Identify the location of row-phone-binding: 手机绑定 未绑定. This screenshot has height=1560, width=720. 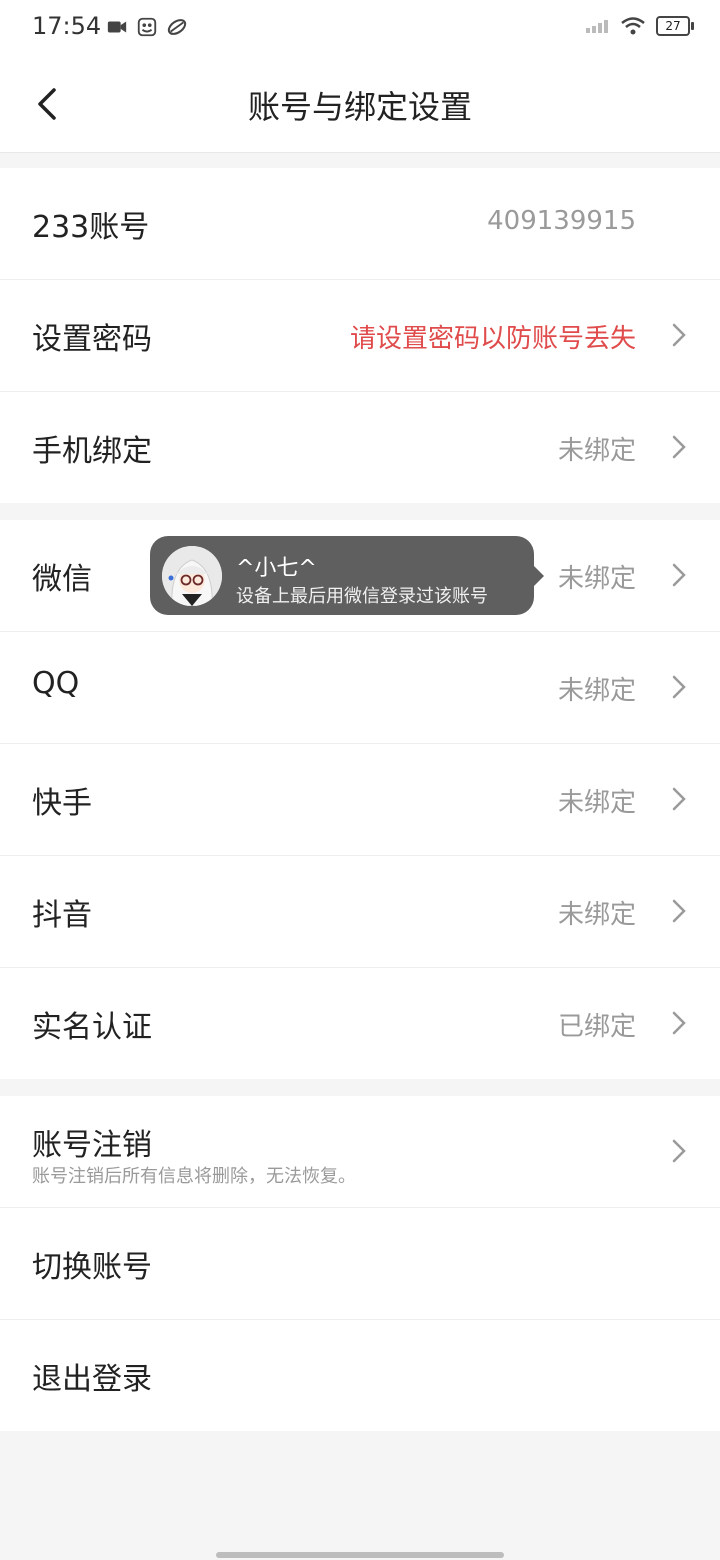
(360, 447).